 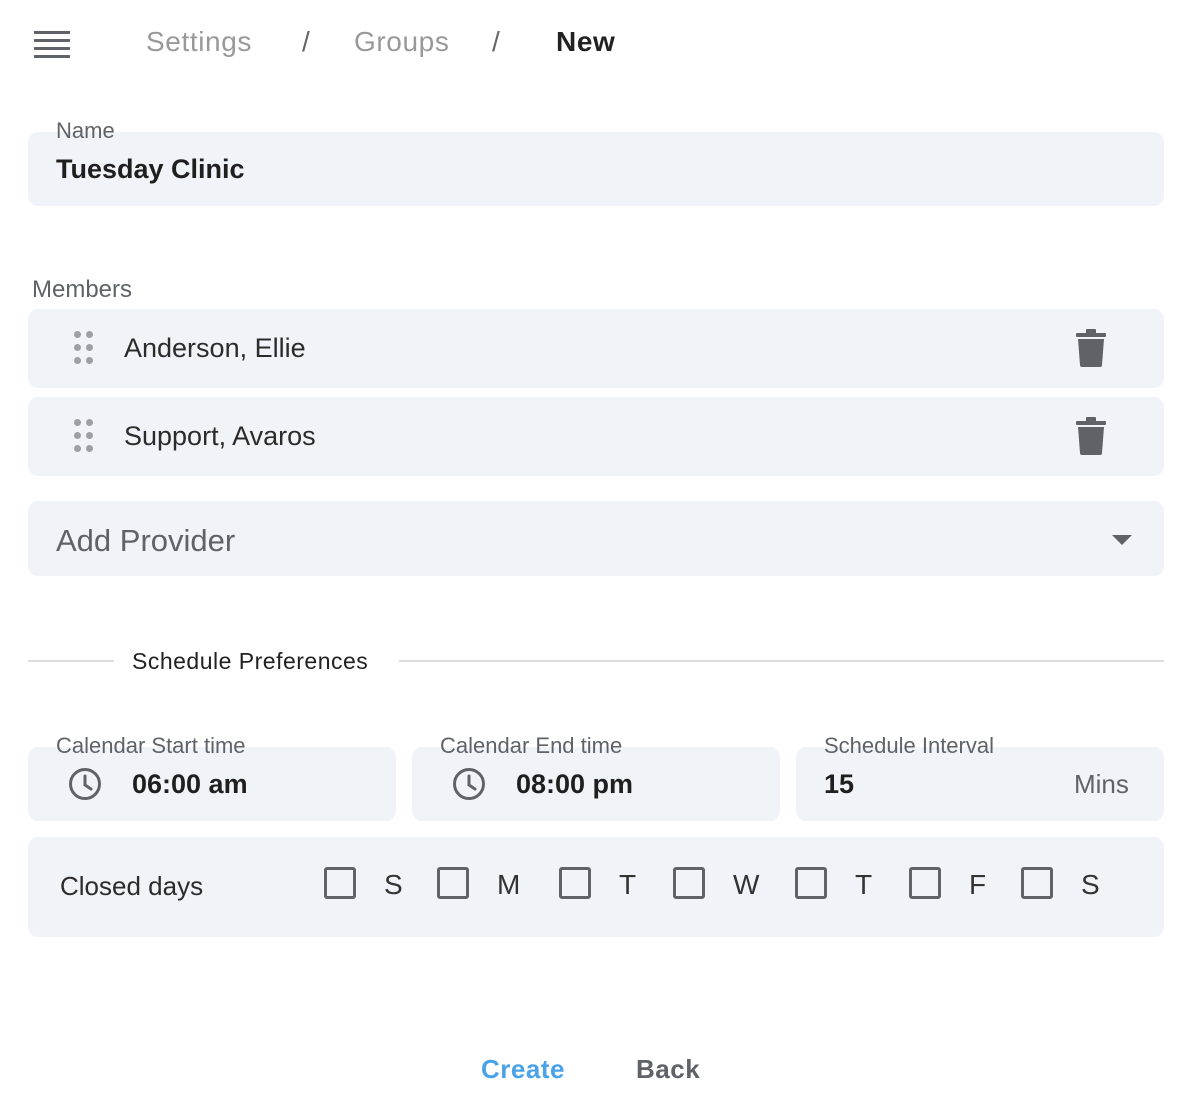 I want to click on members-label: Members, so click(x=82, y=289).